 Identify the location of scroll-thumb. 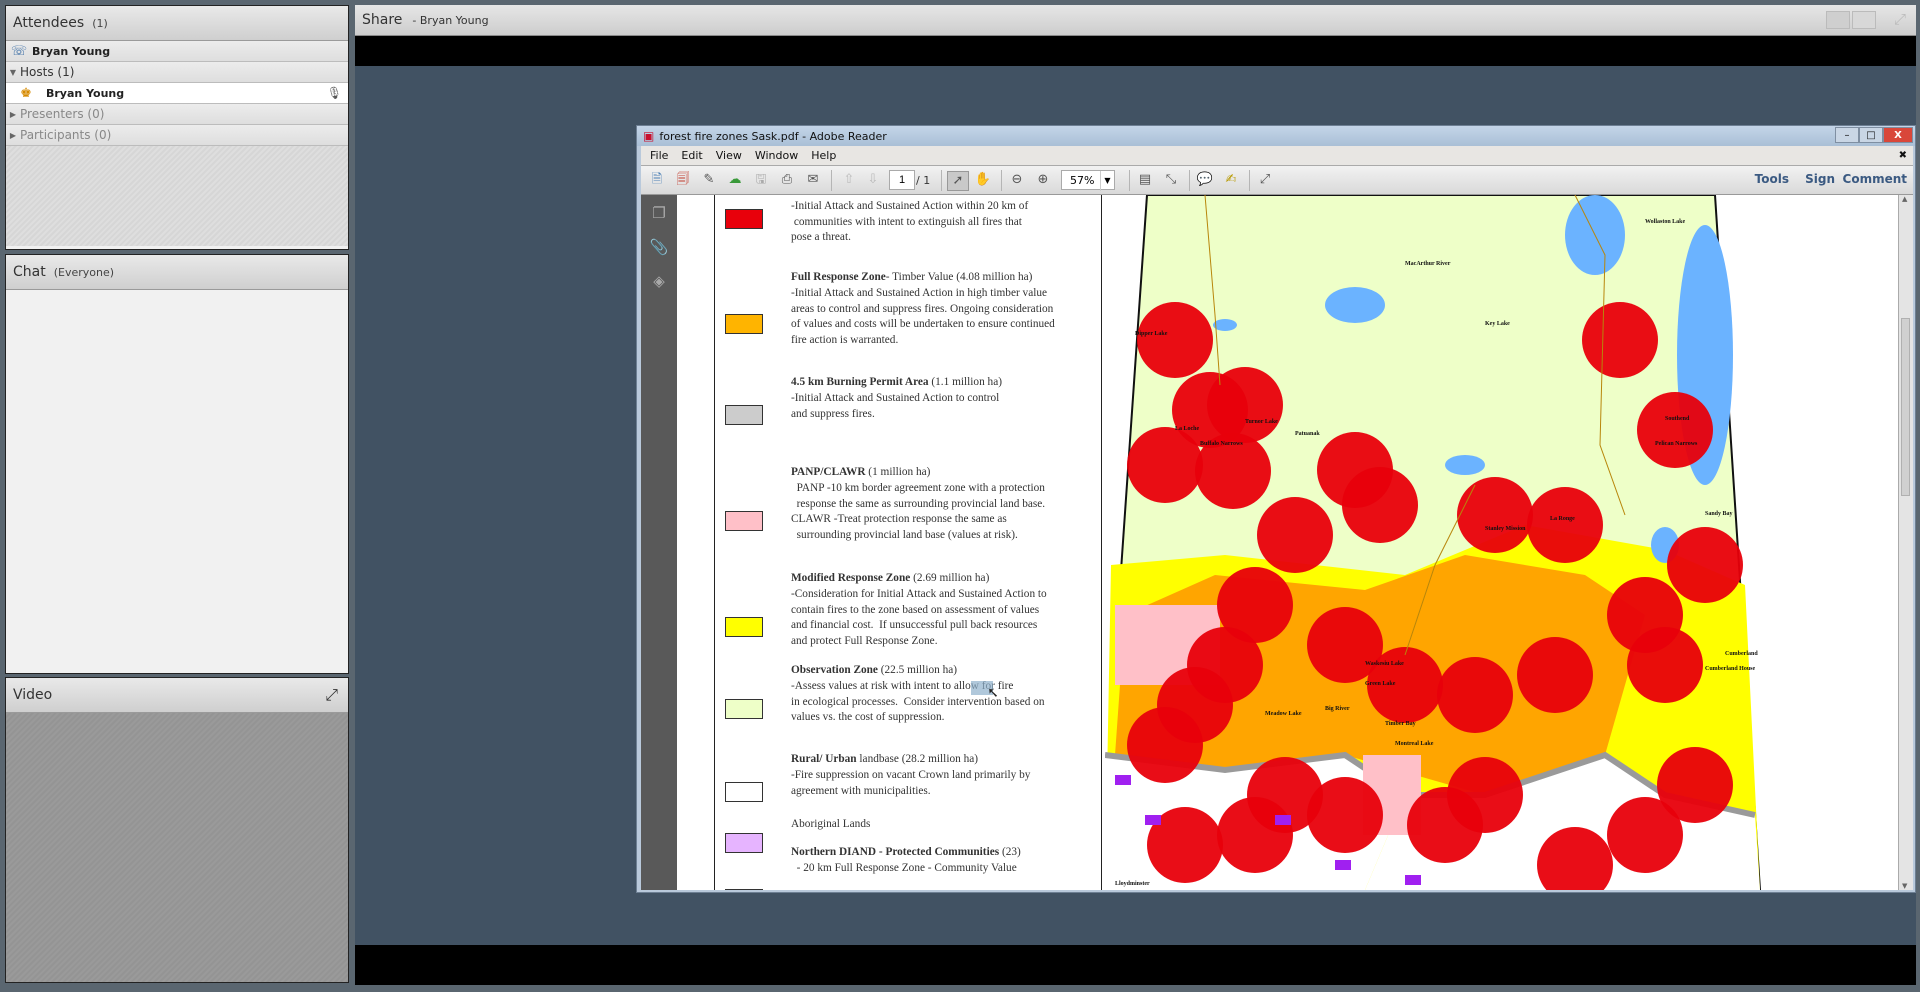
(1905, 407).